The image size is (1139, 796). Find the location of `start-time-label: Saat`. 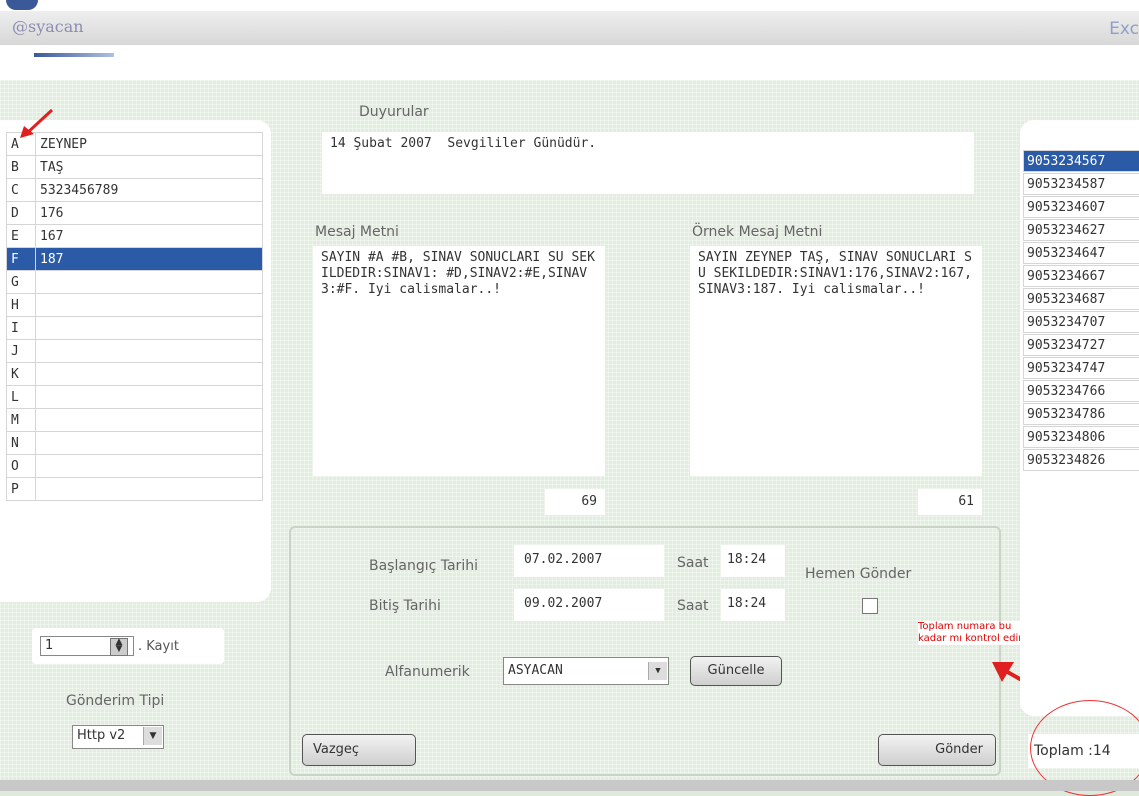

start-time-label: Saat is located at coordinates (693, 563).